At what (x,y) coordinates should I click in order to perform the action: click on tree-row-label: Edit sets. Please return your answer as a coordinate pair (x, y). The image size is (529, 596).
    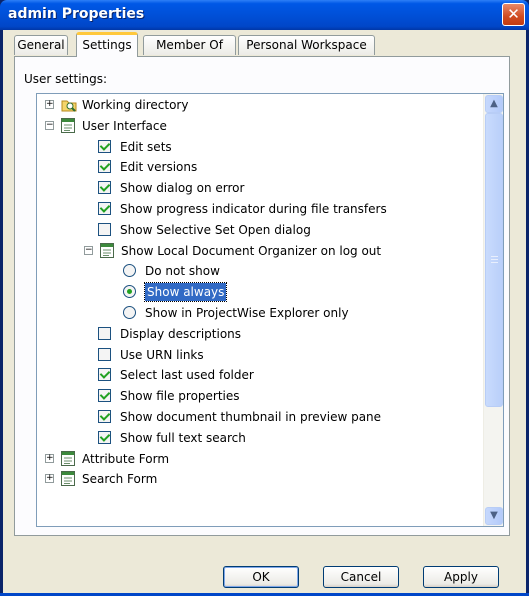
    Looking at the image, I should click on (146, 147).